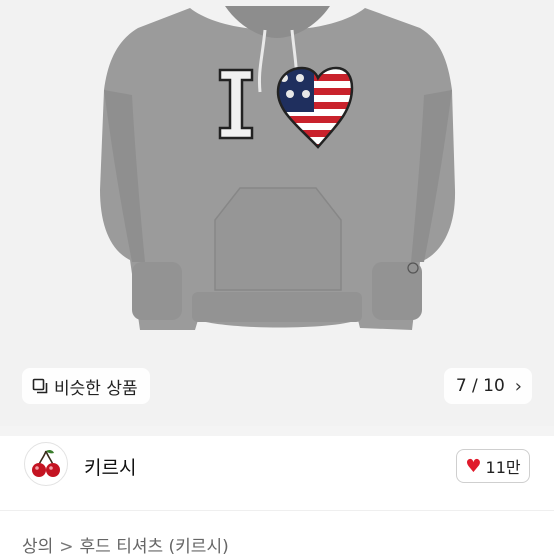  I want to click on breadcrumb: 상의 > 후드 티셔츠 (키르시), so click(125, 544).